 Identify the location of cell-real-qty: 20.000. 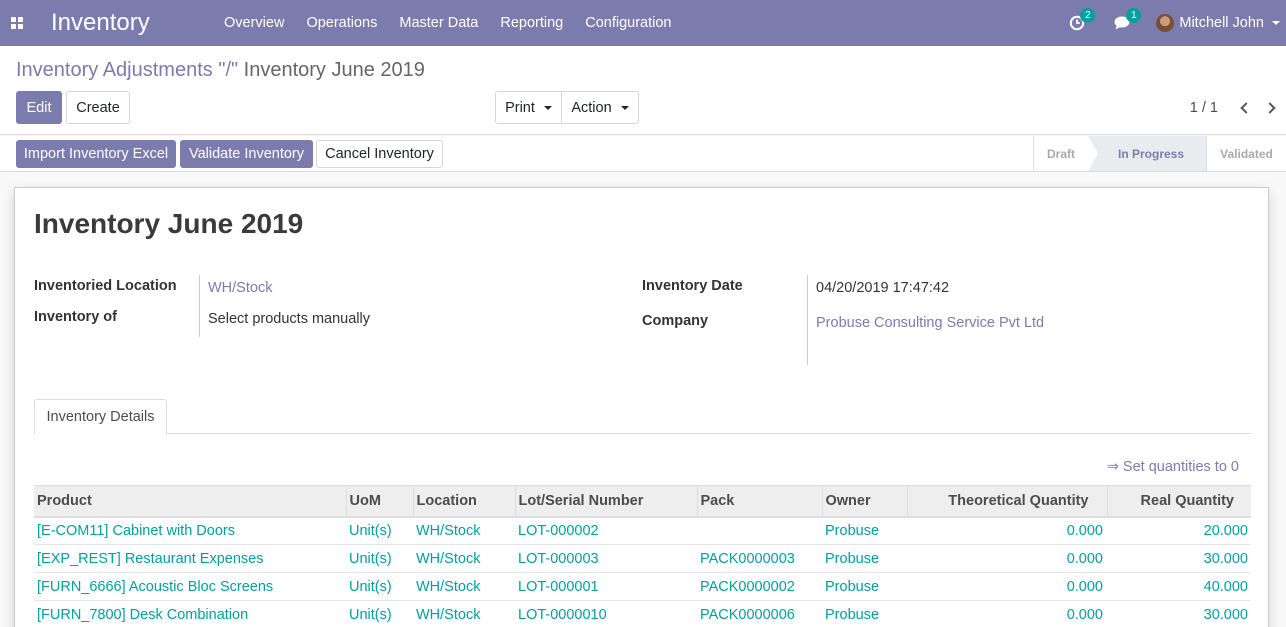
(1179, 530).